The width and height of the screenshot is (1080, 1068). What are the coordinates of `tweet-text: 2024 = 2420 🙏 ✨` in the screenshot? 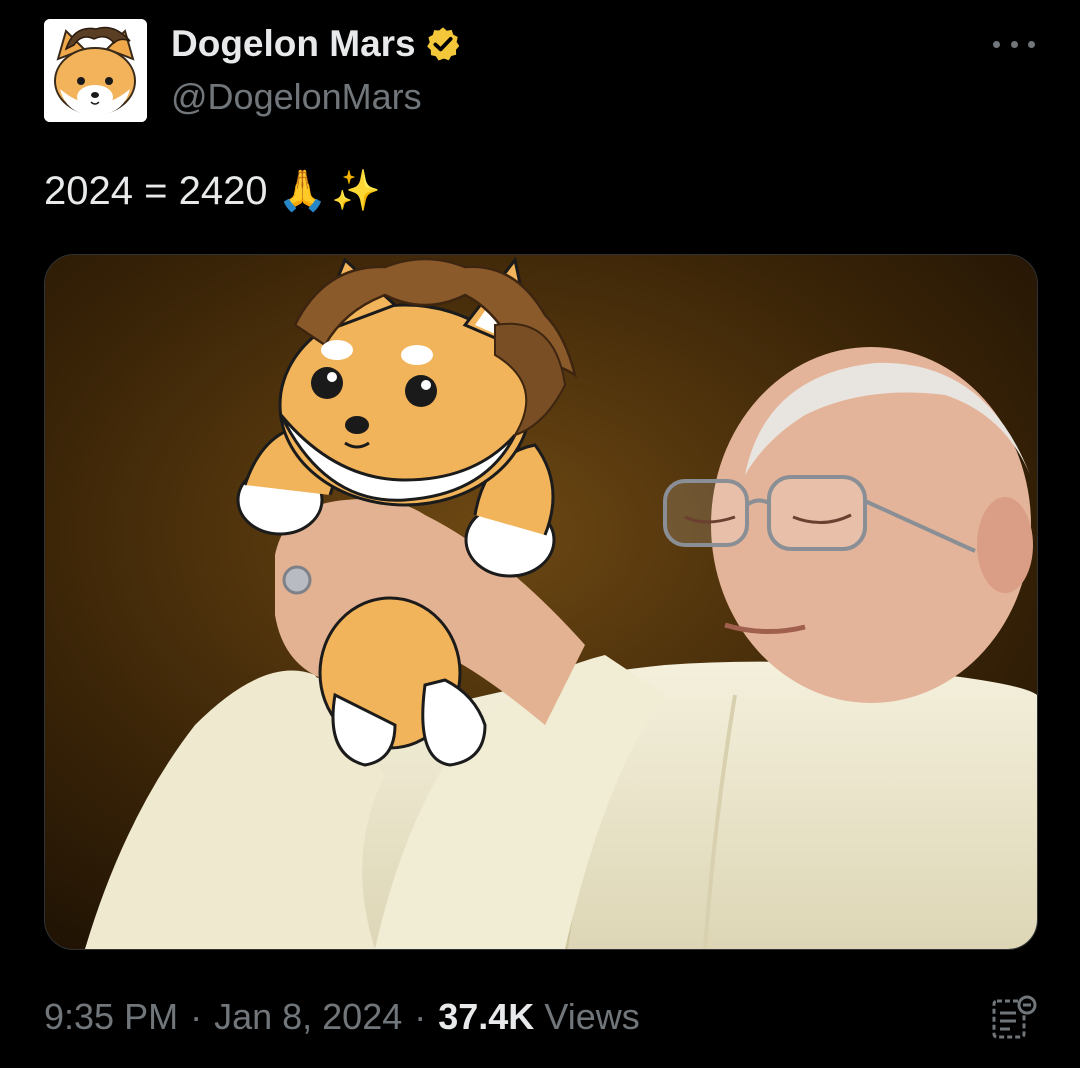 It's located at (212, 191).